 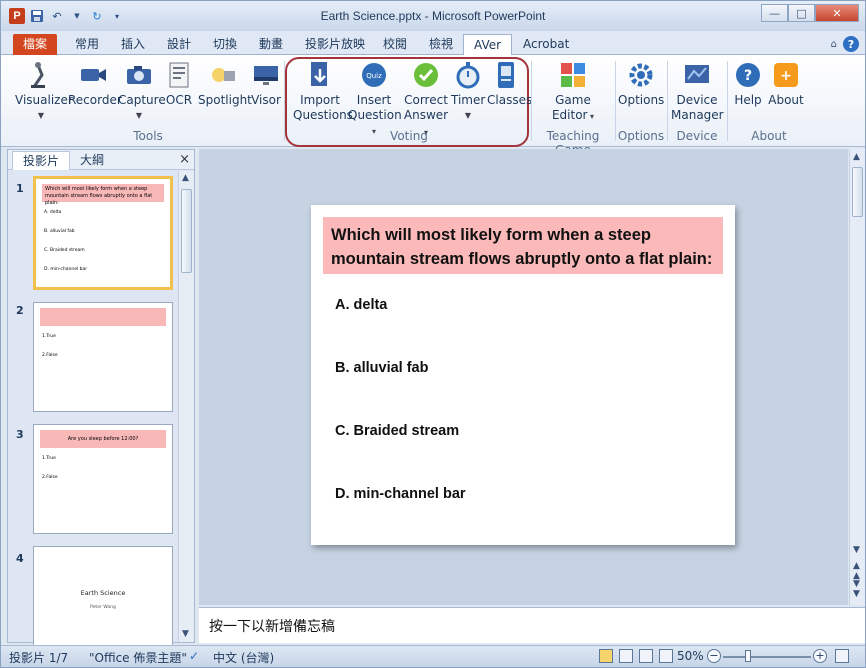 What do you see at coordinates (786, 100) in the screenshot?
I see `about-label: About` at bounding box center [786, 100].